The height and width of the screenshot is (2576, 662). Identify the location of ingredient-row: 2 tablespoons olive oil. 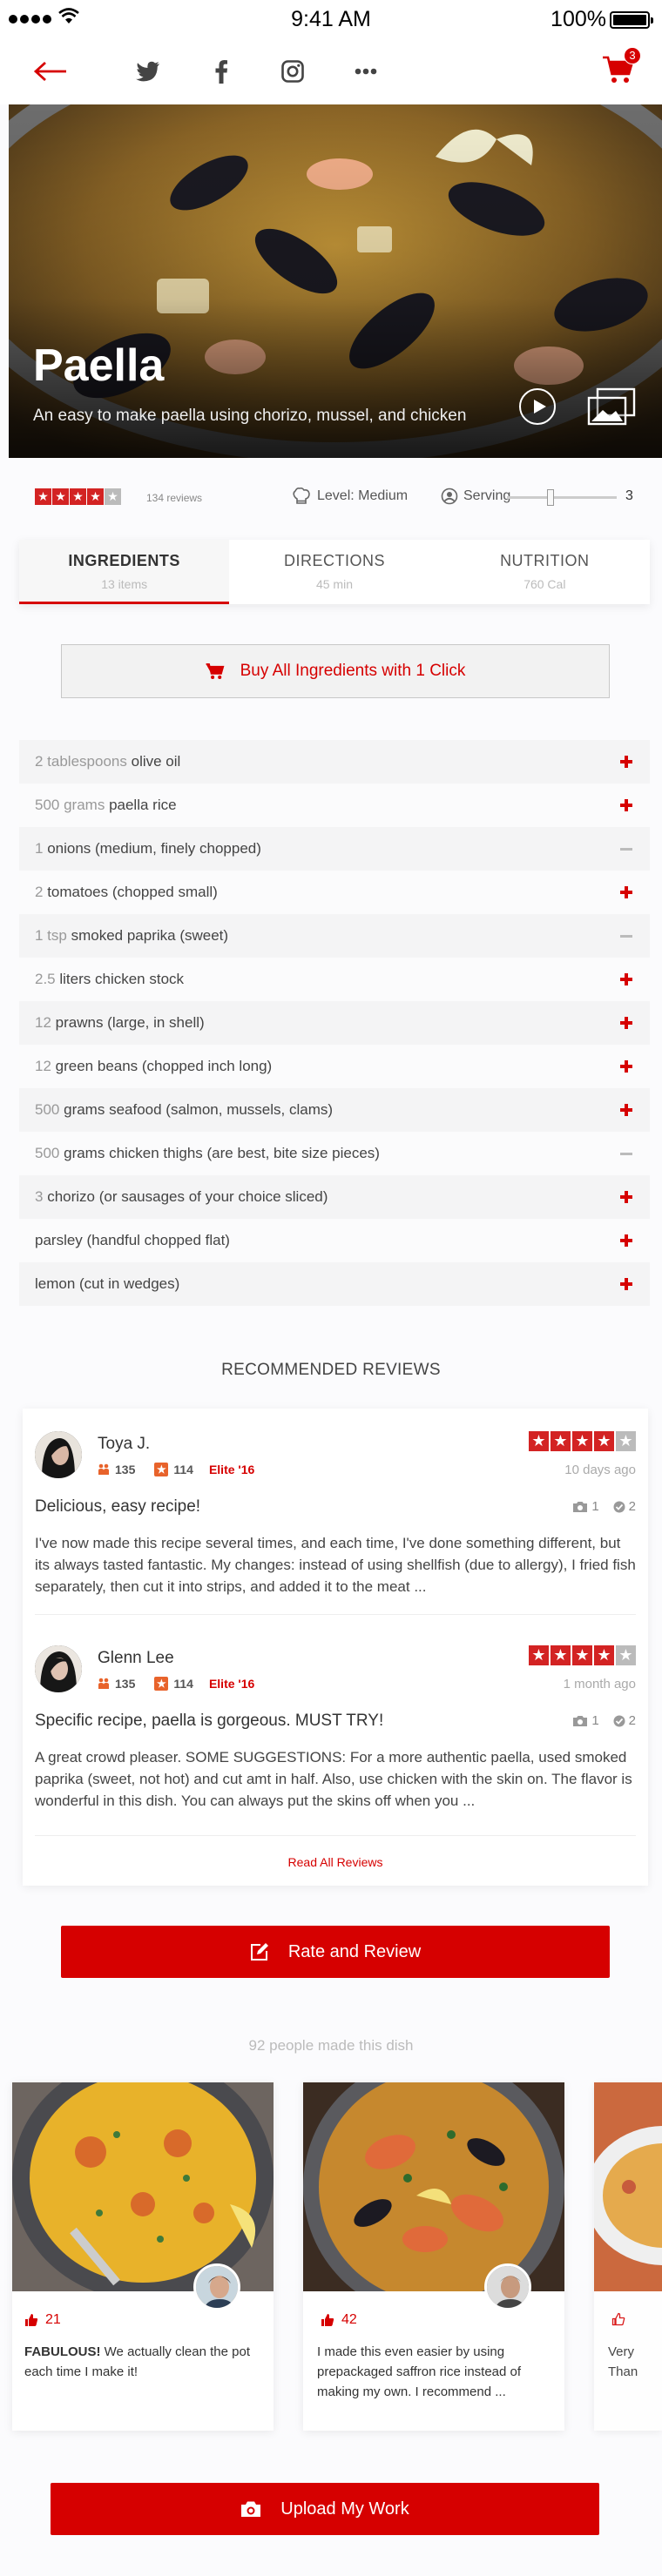
(334, 762).